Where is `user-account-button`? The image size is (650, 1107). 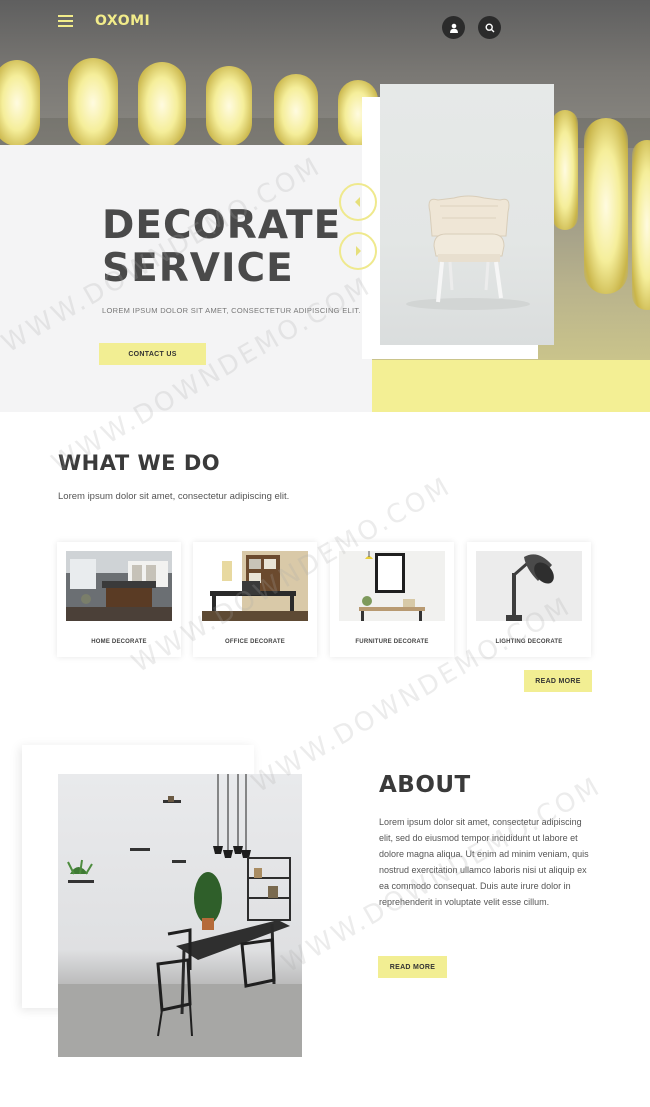
user-account-button is located at coordinates (453, 27).